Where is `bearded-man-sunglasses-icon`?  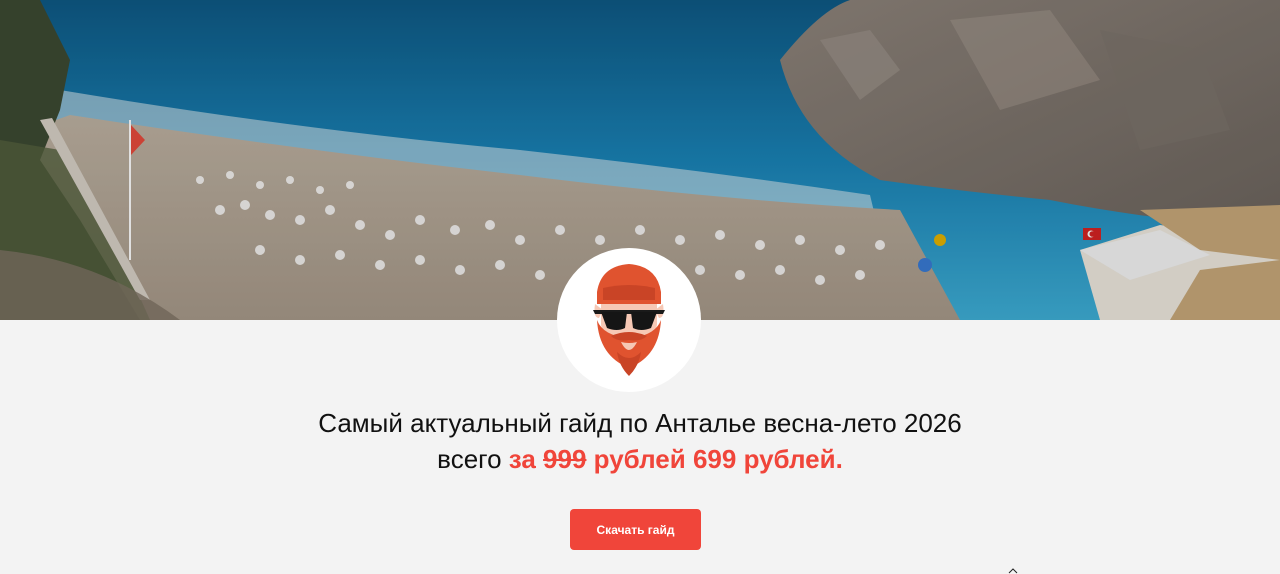 bearded-man-sunglasses-icon is located at coordinates (629, 320).